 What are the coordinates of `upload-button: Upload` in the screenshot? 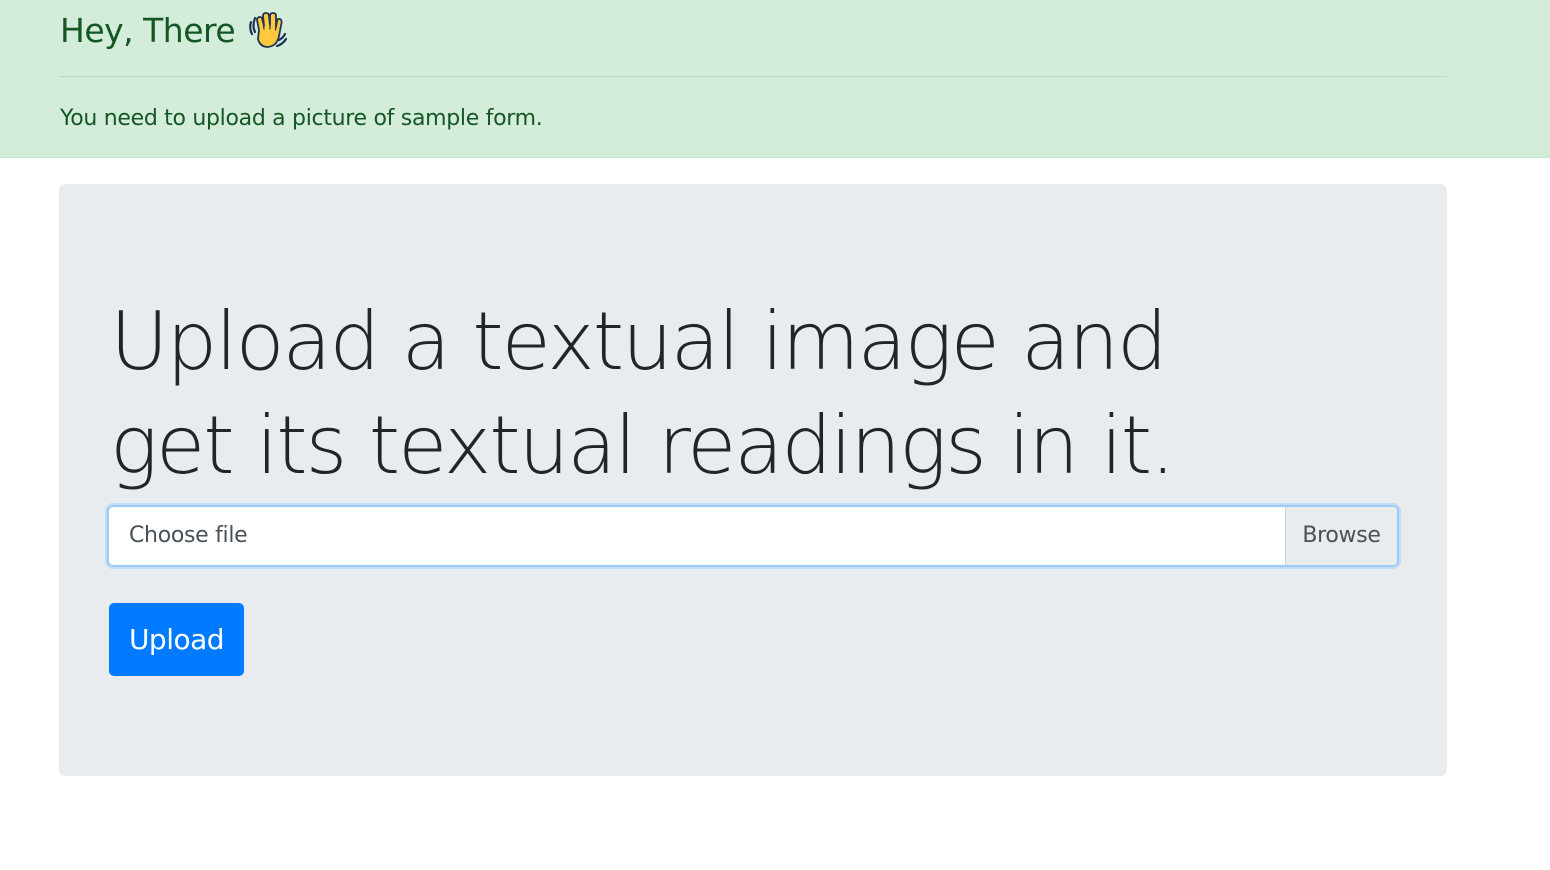 It's located at (176, 639).